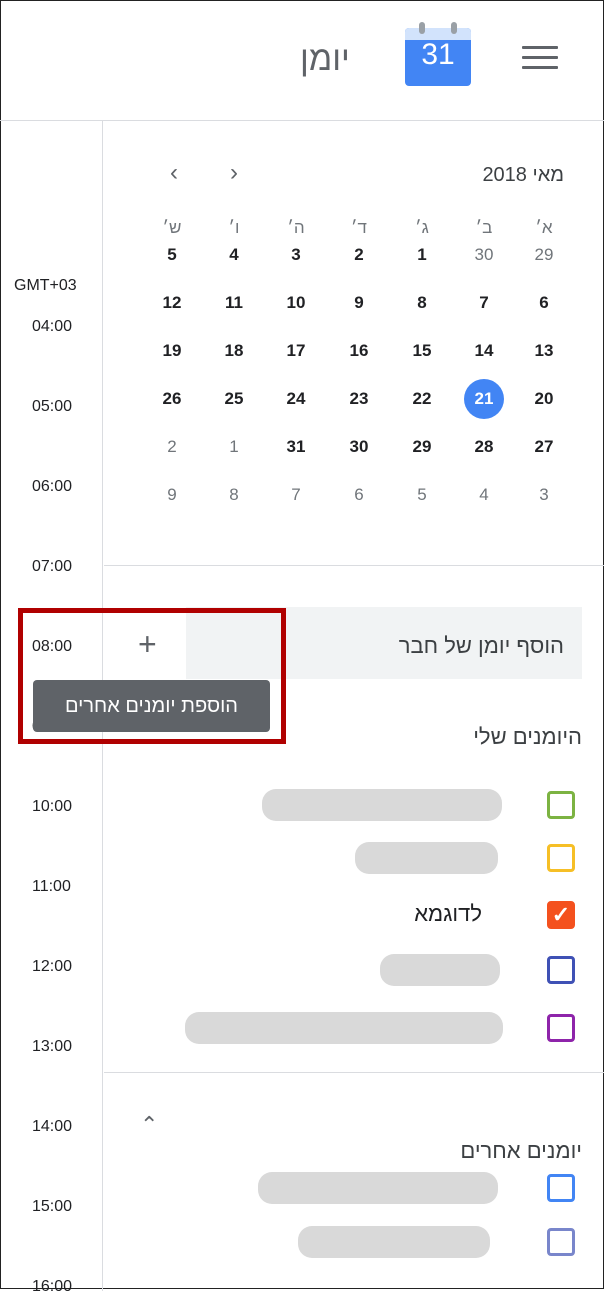 This screenshot has height=1296, width=606. Describe the element at coordinates (52, 966) in the screenshot. I see `hour-label: 12:00` at that location.